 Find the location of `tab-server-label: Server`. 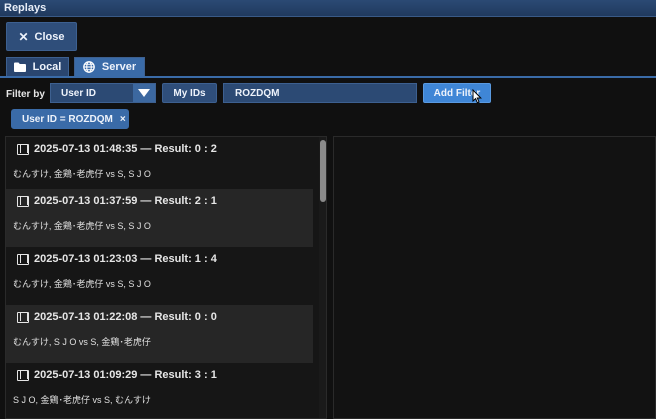

tab-server-label: Server is located at coordinates (119, 67).